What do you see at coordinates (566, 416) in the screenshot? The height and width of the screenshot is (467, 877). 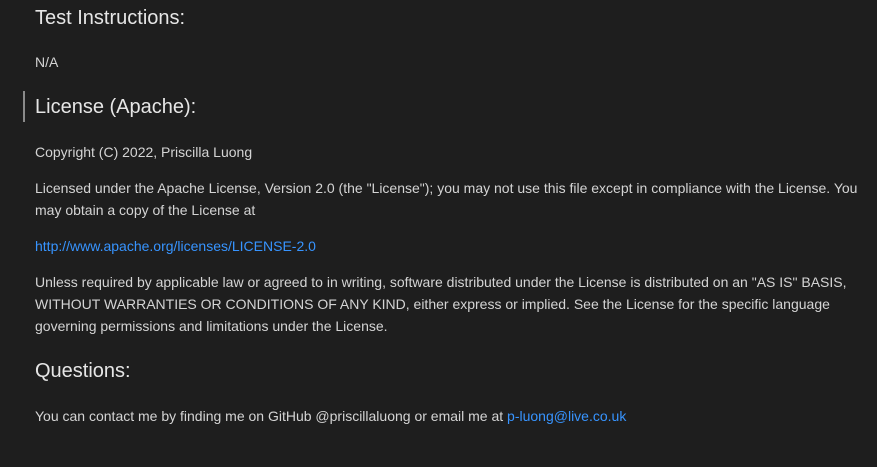 I see `email-link: p-luong@live.co.uk` at bounding box center [566, 416].